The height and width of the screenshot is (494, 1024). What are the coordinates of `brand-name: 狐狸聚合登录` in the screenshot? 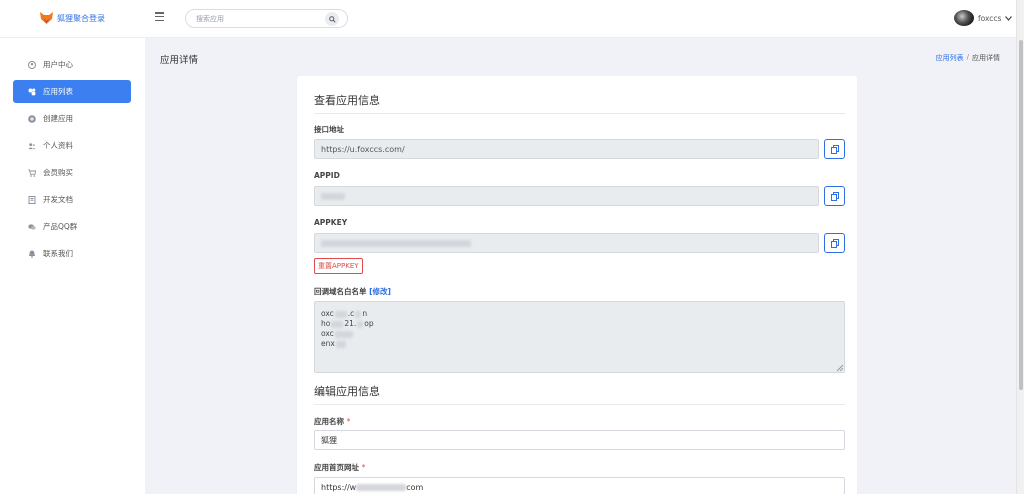 It's located at (81, 18).